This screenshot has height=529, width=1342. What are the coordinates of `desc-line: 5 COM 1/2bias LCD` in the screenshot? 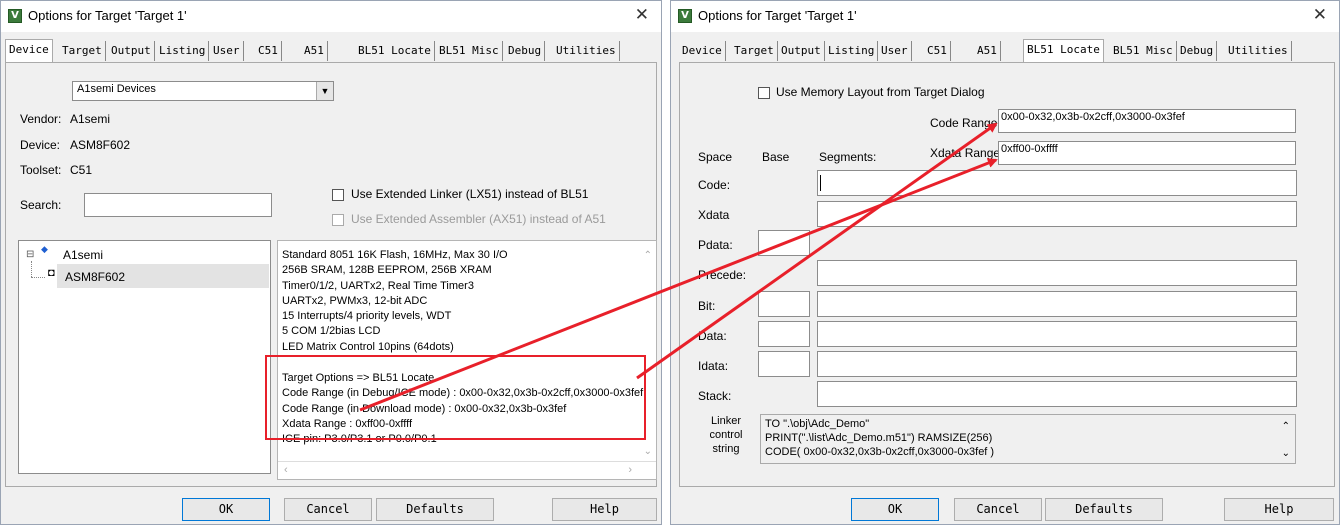 It's located at (331, 331).